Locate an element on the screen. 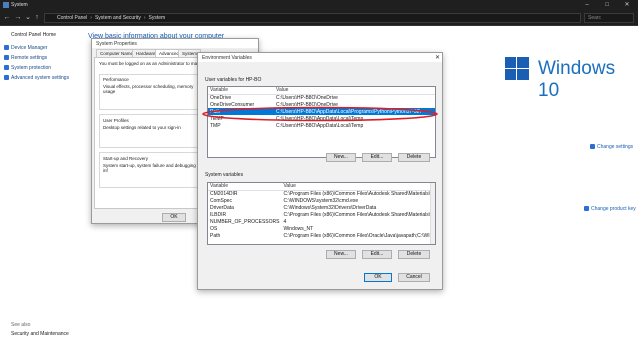 The image size is (638, 339). search-input: Searc is located at coordinates (609, 18).